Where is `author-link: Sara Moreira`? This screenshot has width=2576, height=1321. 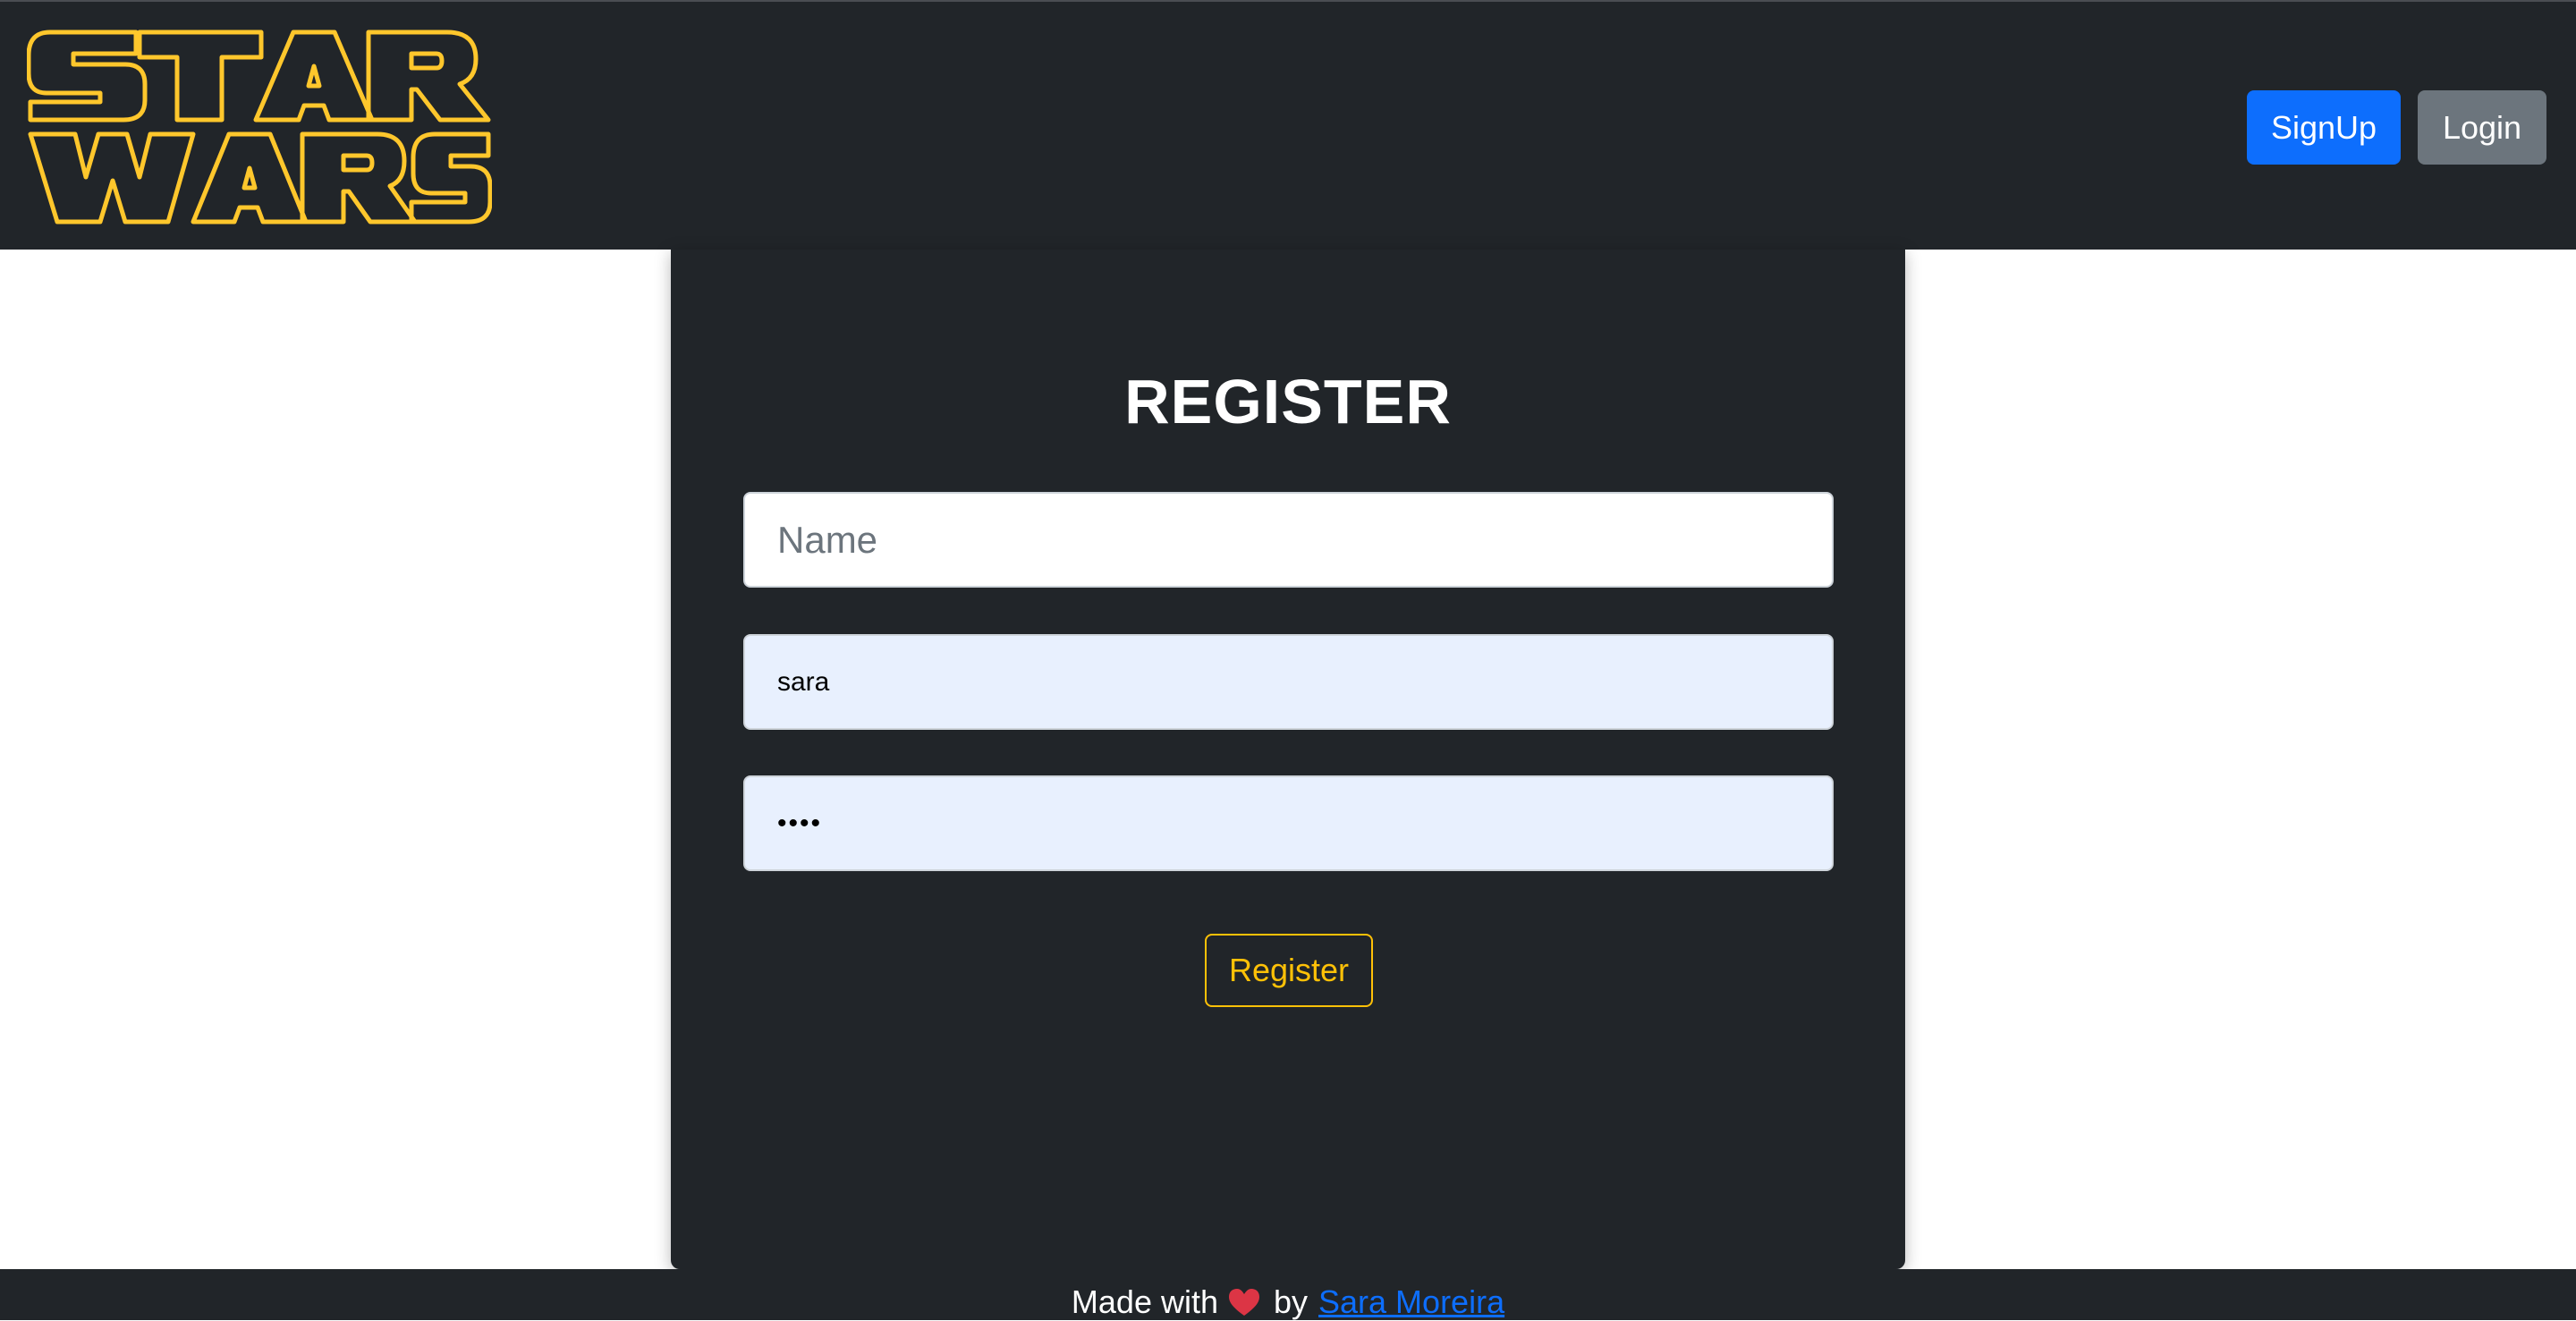
author-link: Sara Moreira is located at coordinates (1411, 1302).